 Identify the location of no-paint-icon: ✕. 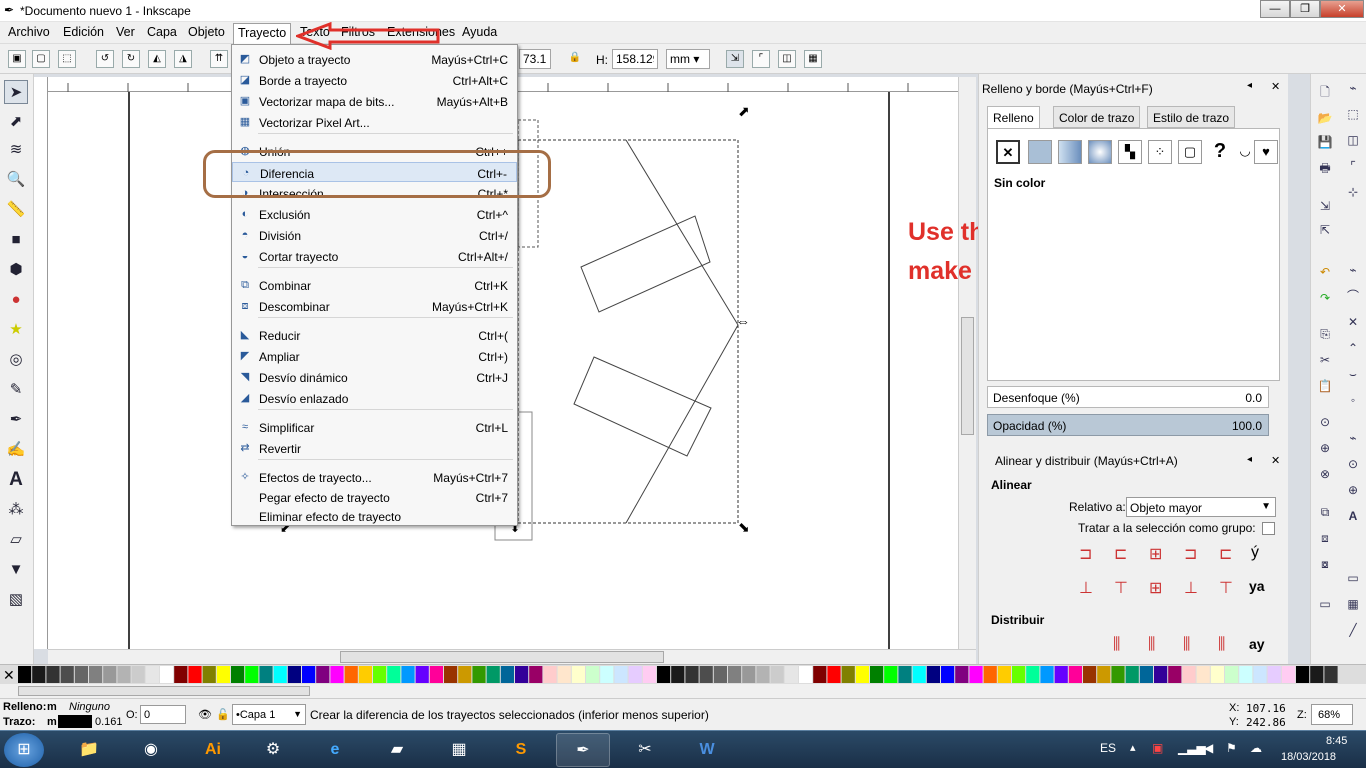
(1008, 152).